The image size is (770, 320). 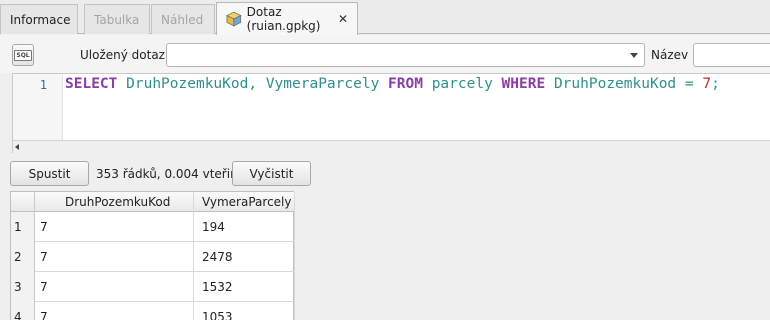 What do you see at coordinates (322, 84) in the screenshot?
I see `sql-identifier: VymeraParcely` at bounding box center [322, 84].